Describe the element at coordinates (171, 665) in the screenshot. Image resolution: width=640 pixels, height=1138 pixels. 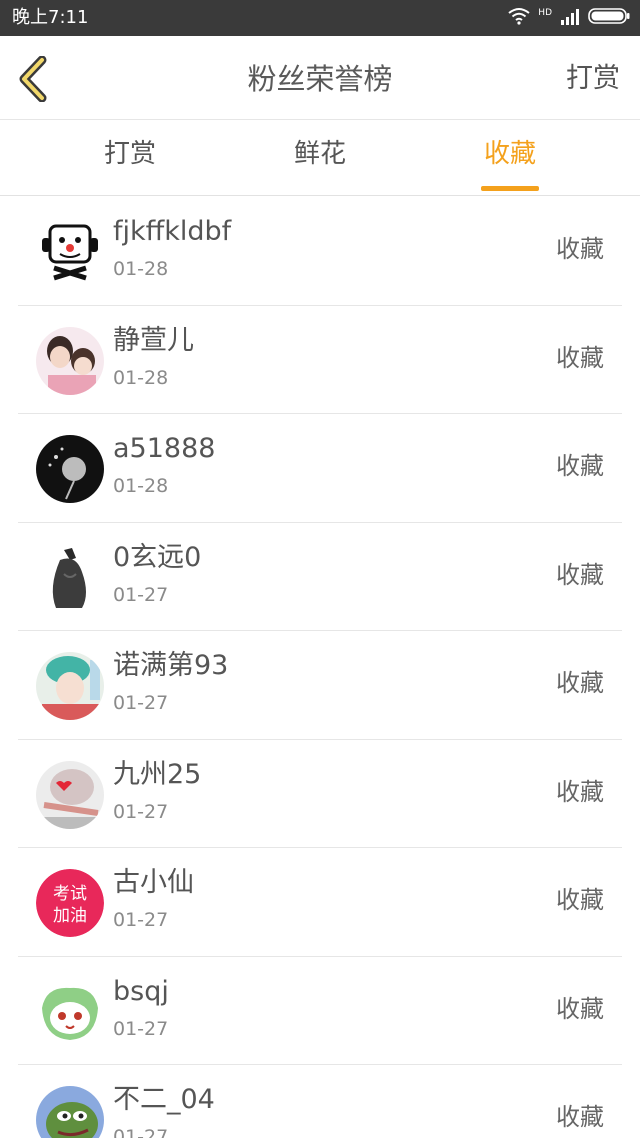
I see `user-name: 诺满第93` at that location.